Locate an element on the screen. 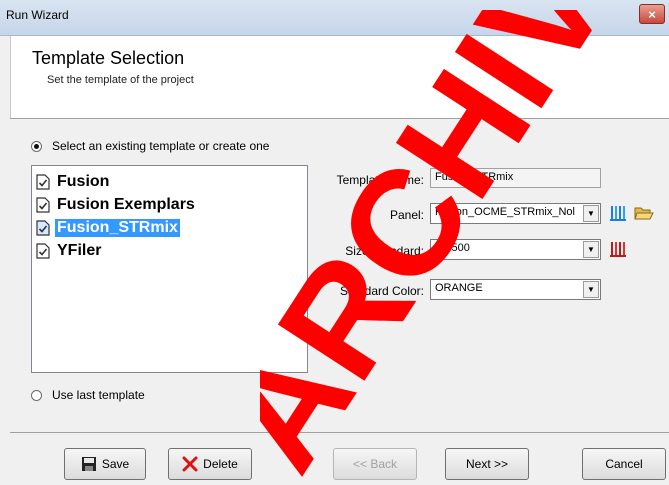 This screenshot has width=669, height=485. last-template-radio is located at coordinates (36, 395).